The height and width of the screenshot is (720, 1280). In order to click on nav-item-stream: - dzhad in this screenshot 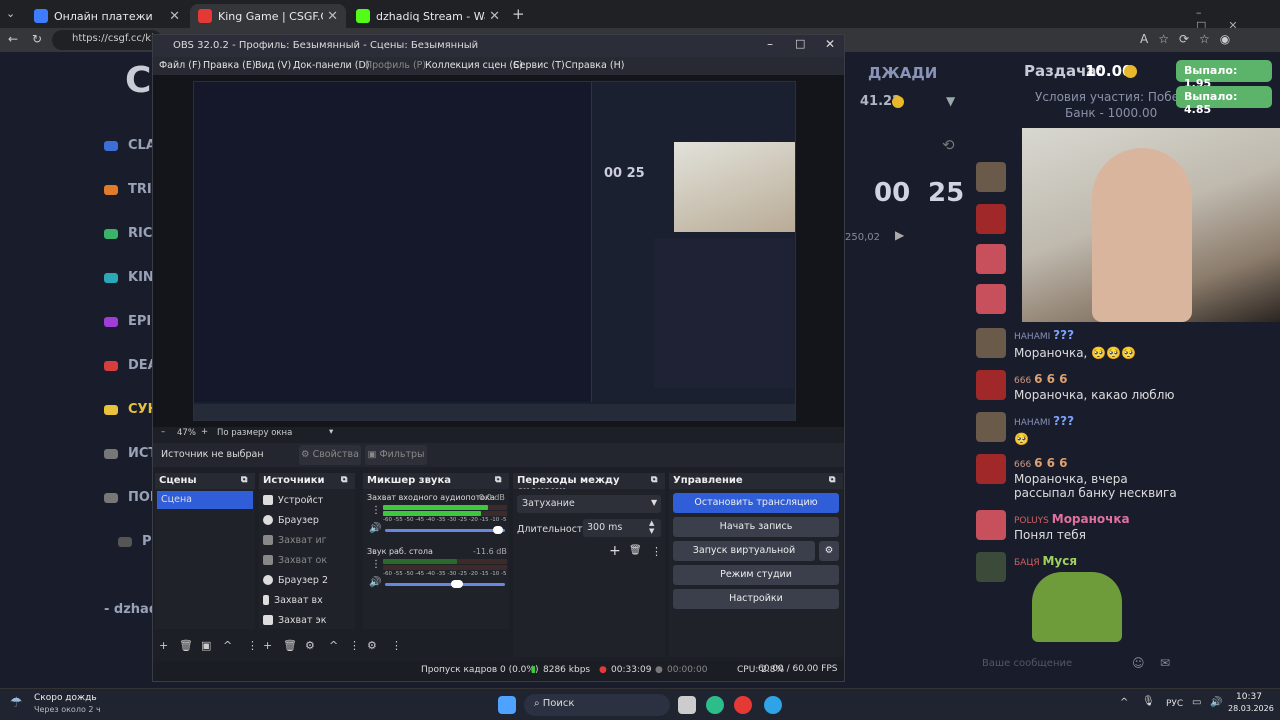, I will do `click(131, 609)`.